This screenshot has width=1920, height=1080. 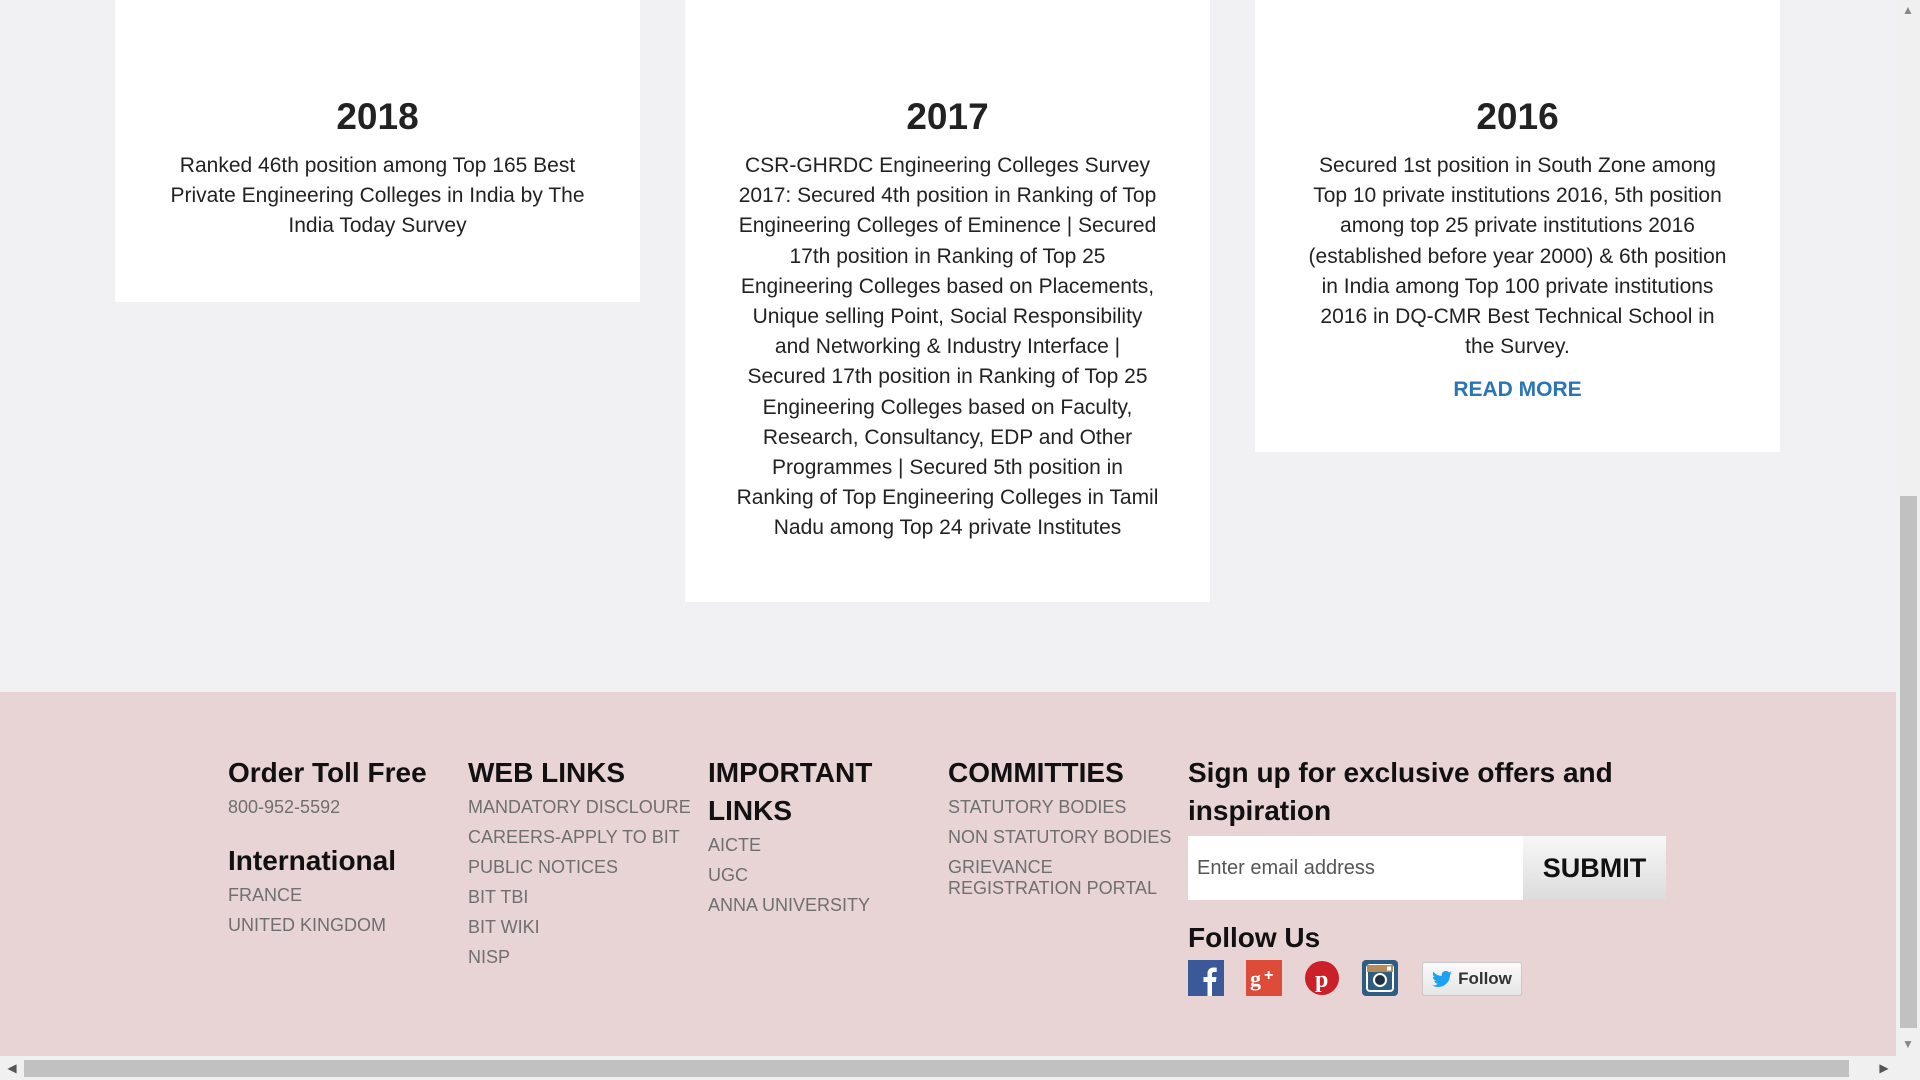 What do you see at coordinates (1380, 978) in the screenshot?
I see `instagram-icon` at bounding box center [1380, 978].